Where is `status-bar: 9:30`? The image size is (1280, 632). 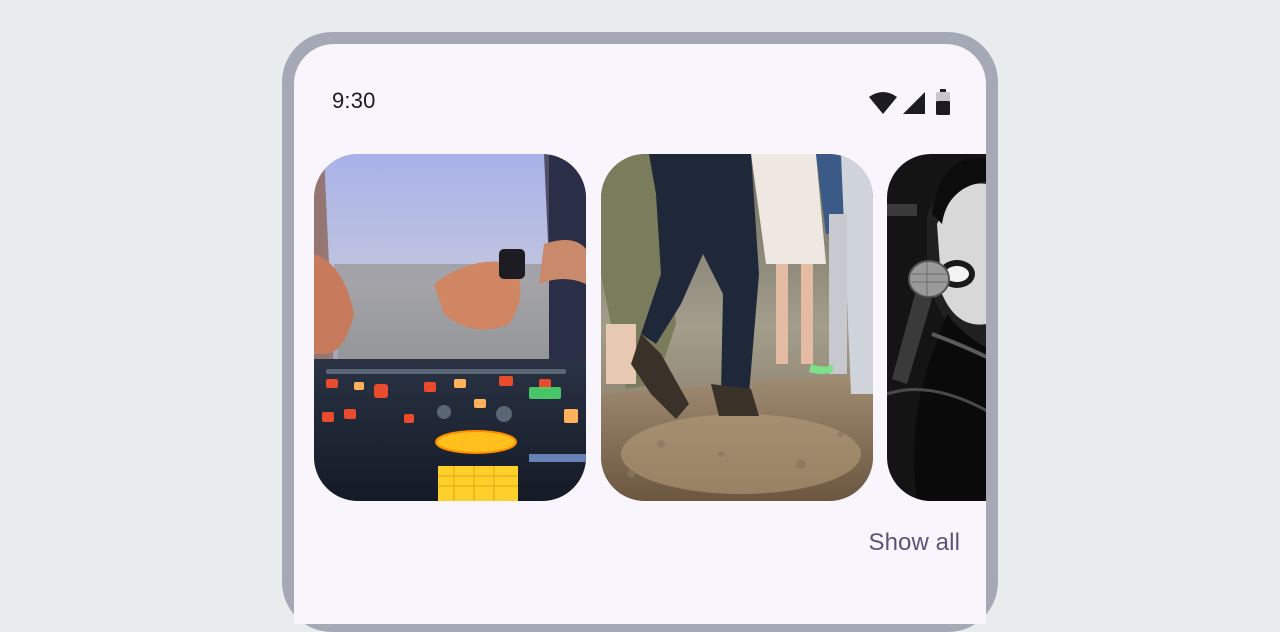
status-bar: 9:30 is located at coordinates (640, 99).